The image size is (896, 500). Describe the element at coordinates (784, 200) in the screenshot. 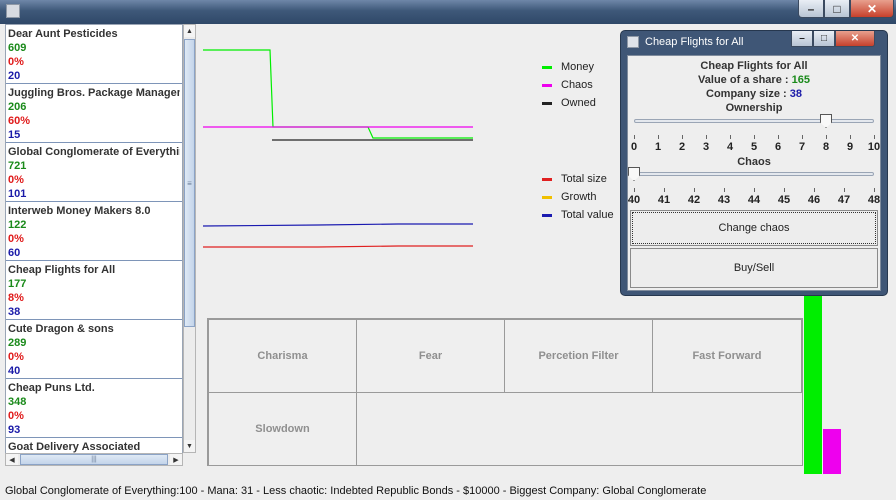

I see `slider-tick-label: 45` at that location.